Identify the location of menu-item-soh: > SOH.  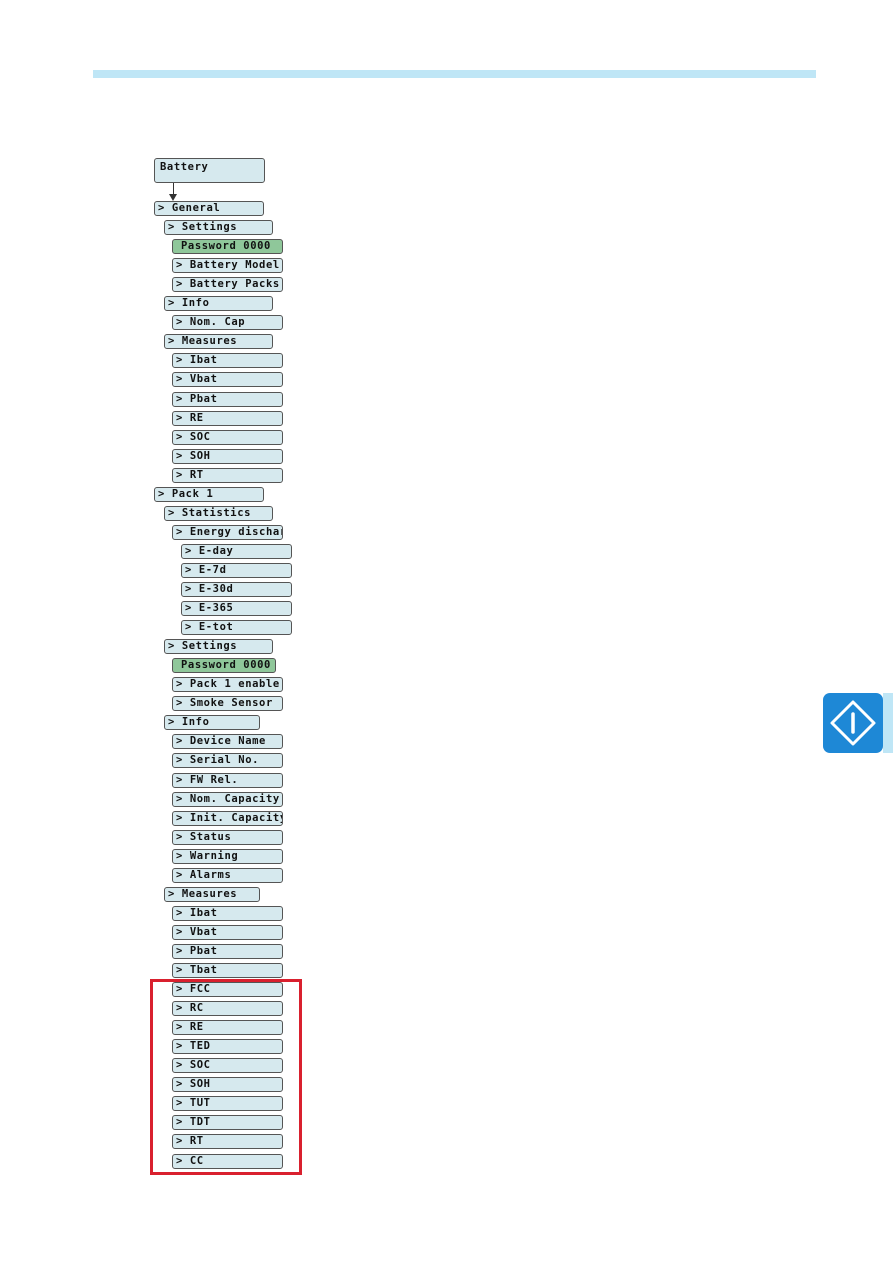
(227, 456).